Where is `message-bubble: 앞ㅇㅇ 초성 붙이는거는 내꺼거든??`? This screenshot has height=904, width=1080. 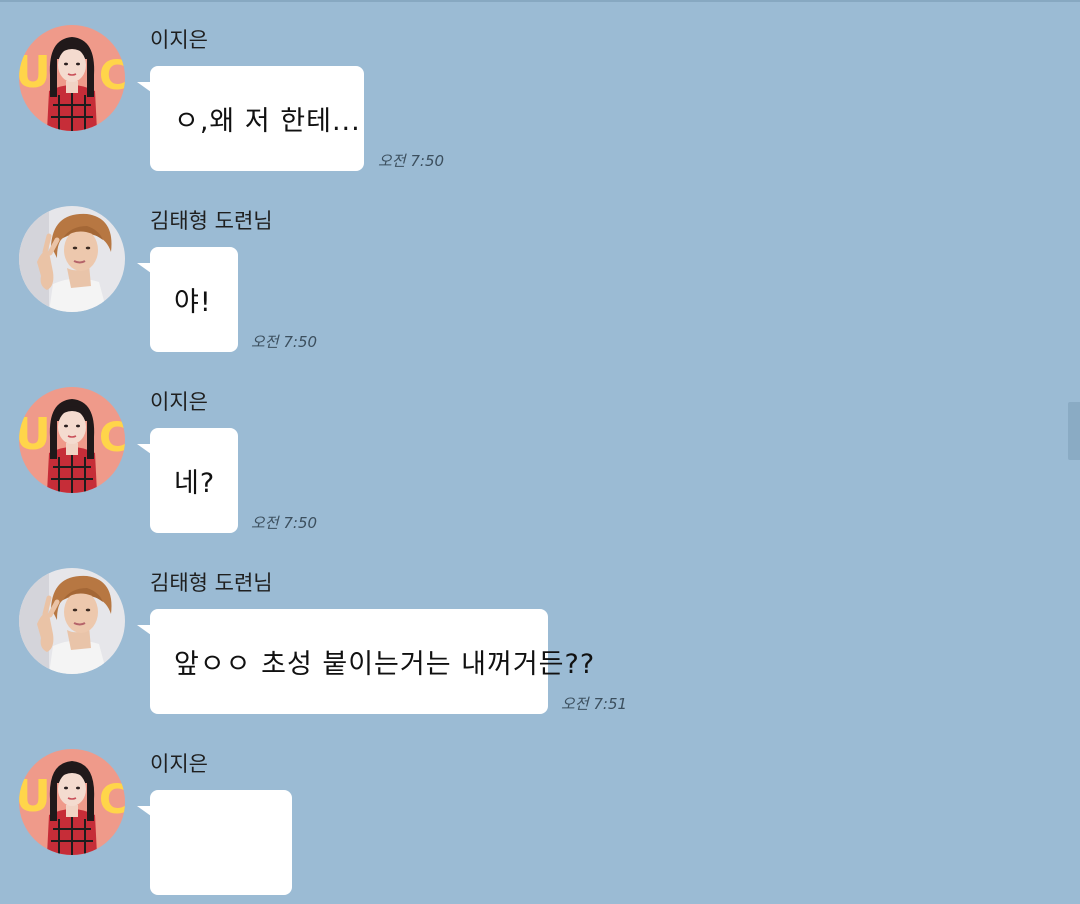 message-bubble: 앞ㅇㅇ 초성 붙이는거는 내꺼거든?? is located at coordinates (365, 661).